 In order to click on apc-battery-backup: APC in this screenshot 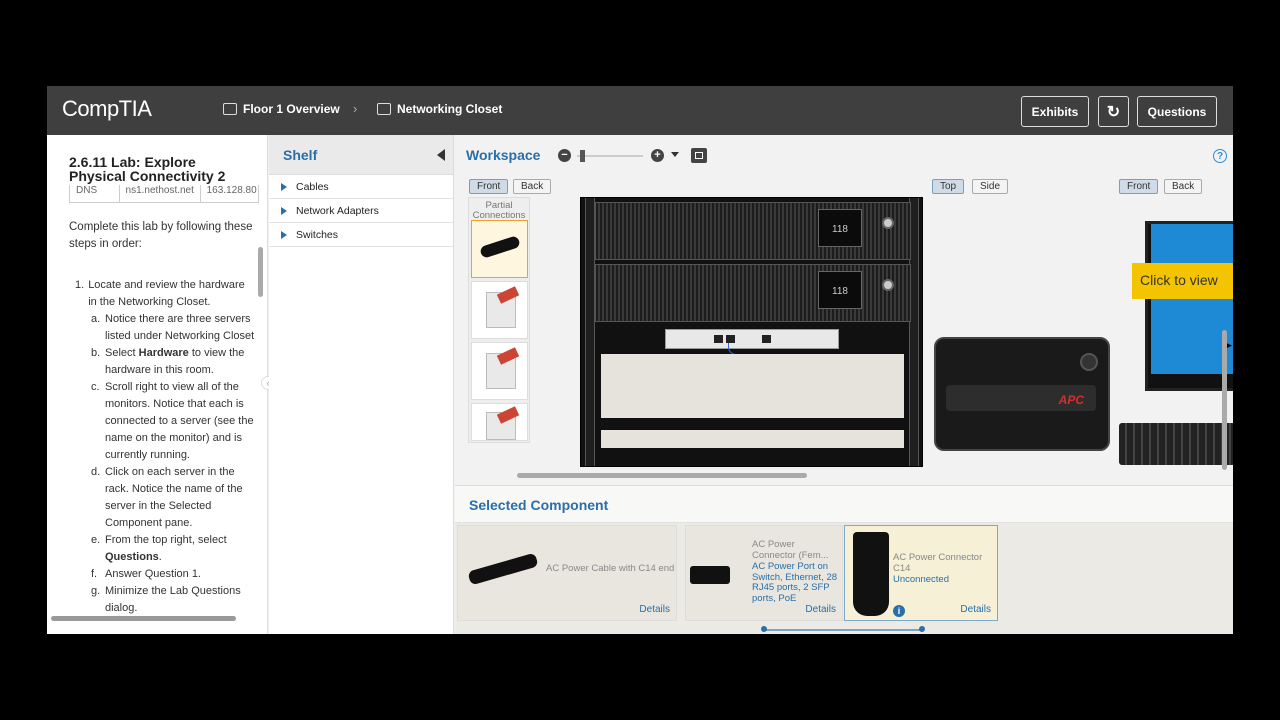, I will do `click(1022, 394)`.